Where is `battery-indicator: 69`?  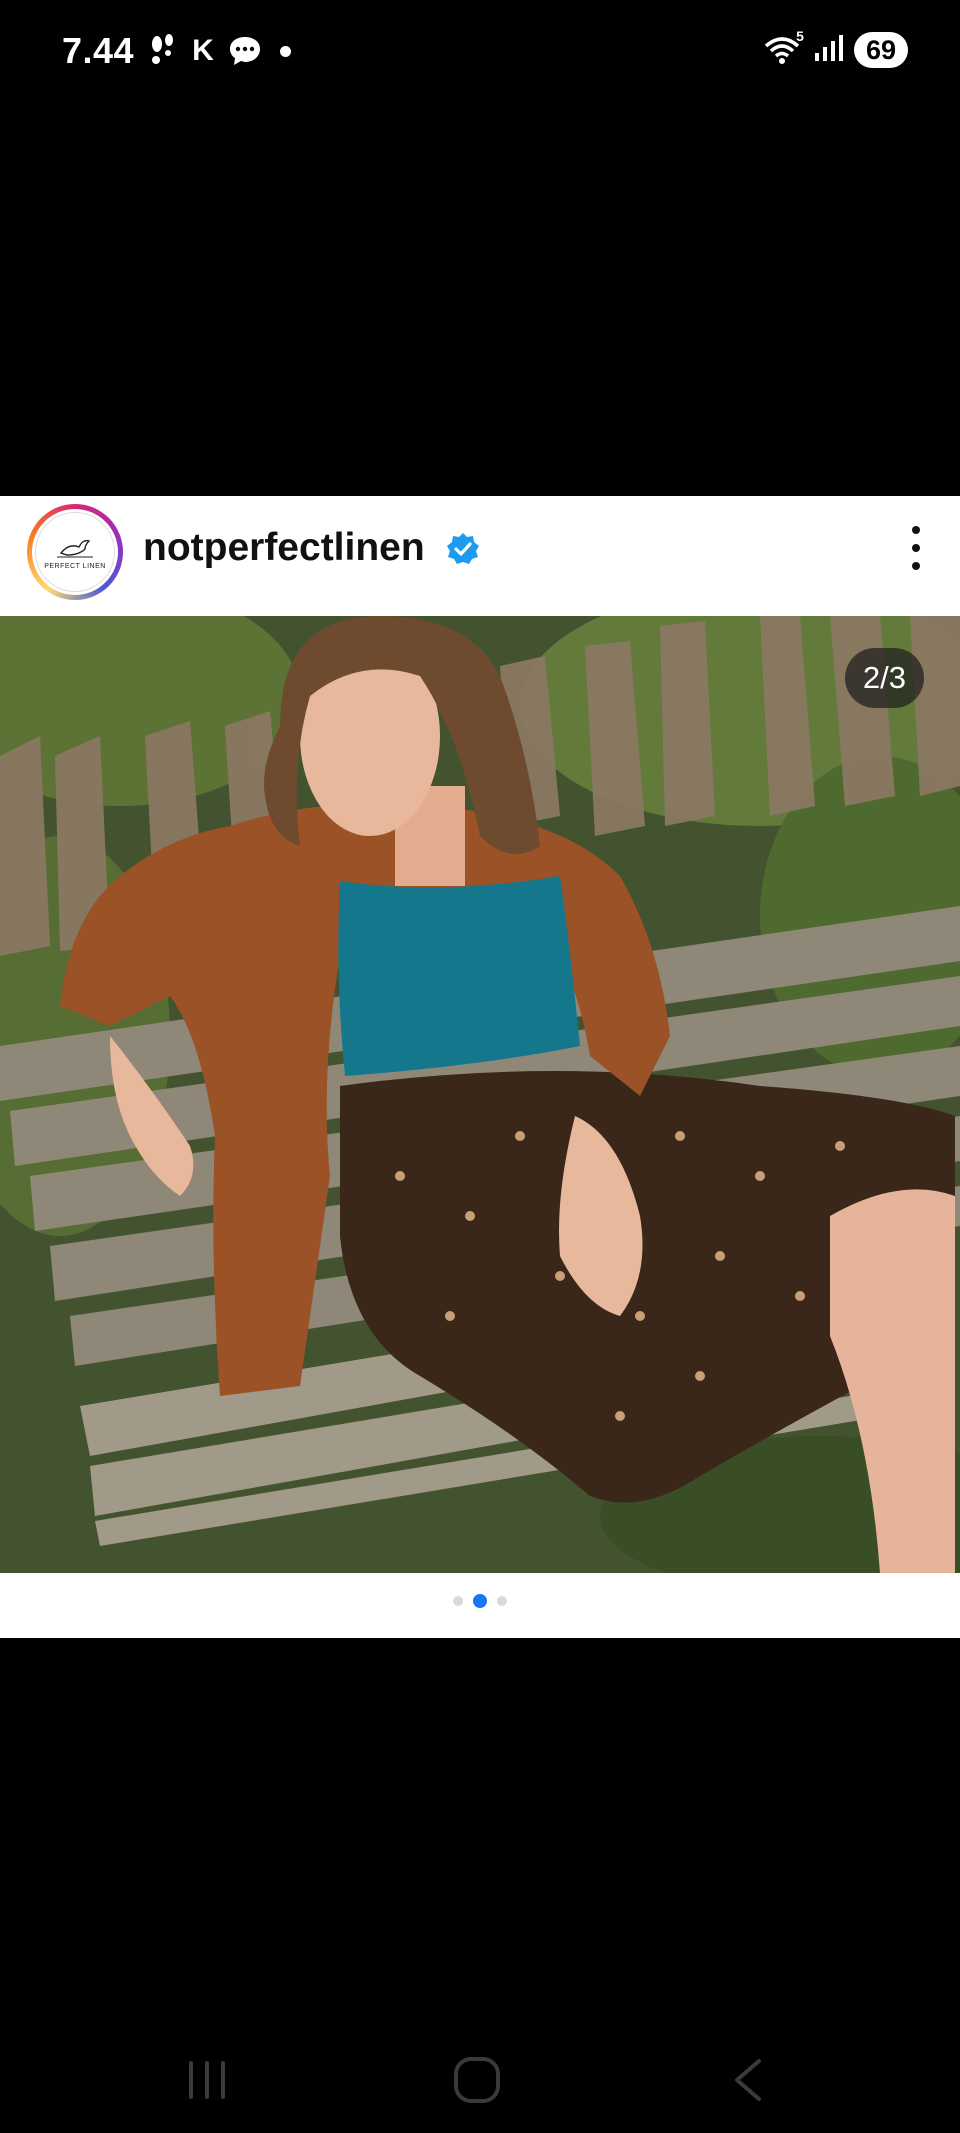
battery-indicator: 69 is located at coordinates (880, 50).